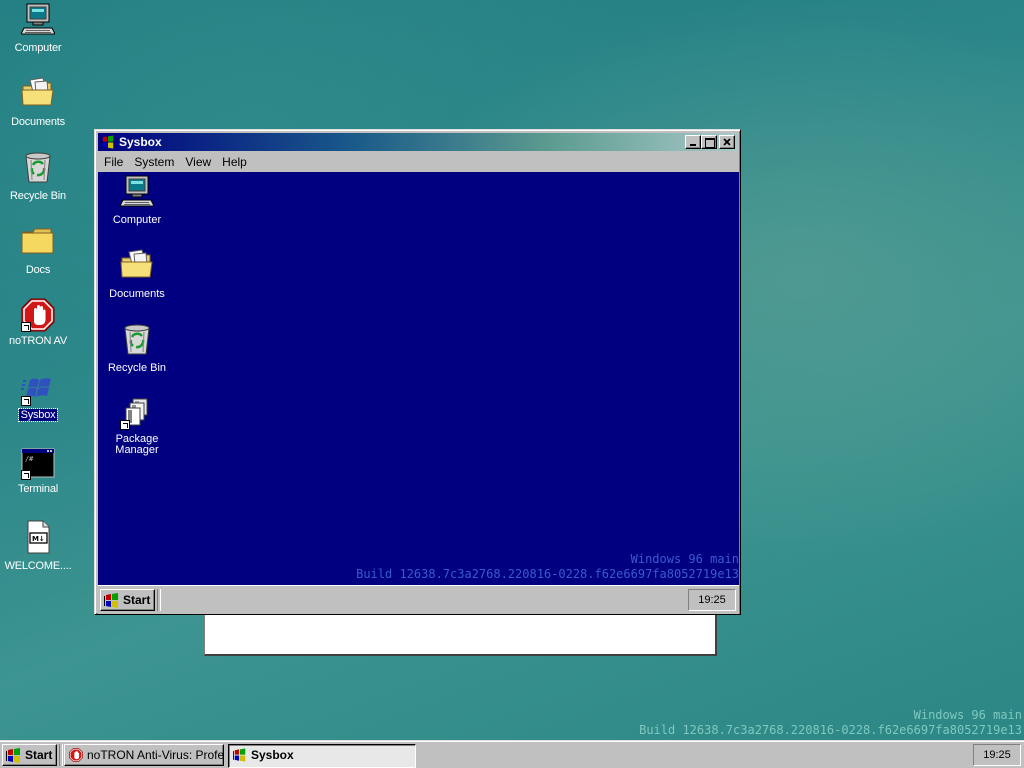  I want to click on sysbox-start-button: Start, so click(128, 600).